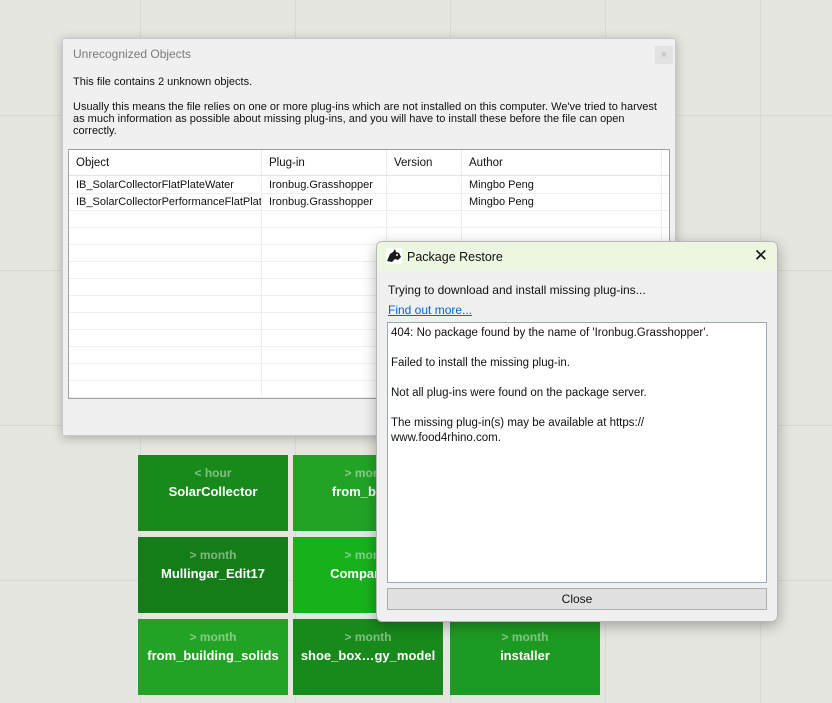  I want to click on tile-name: Mullingar_Edit17, so click(213, 573).